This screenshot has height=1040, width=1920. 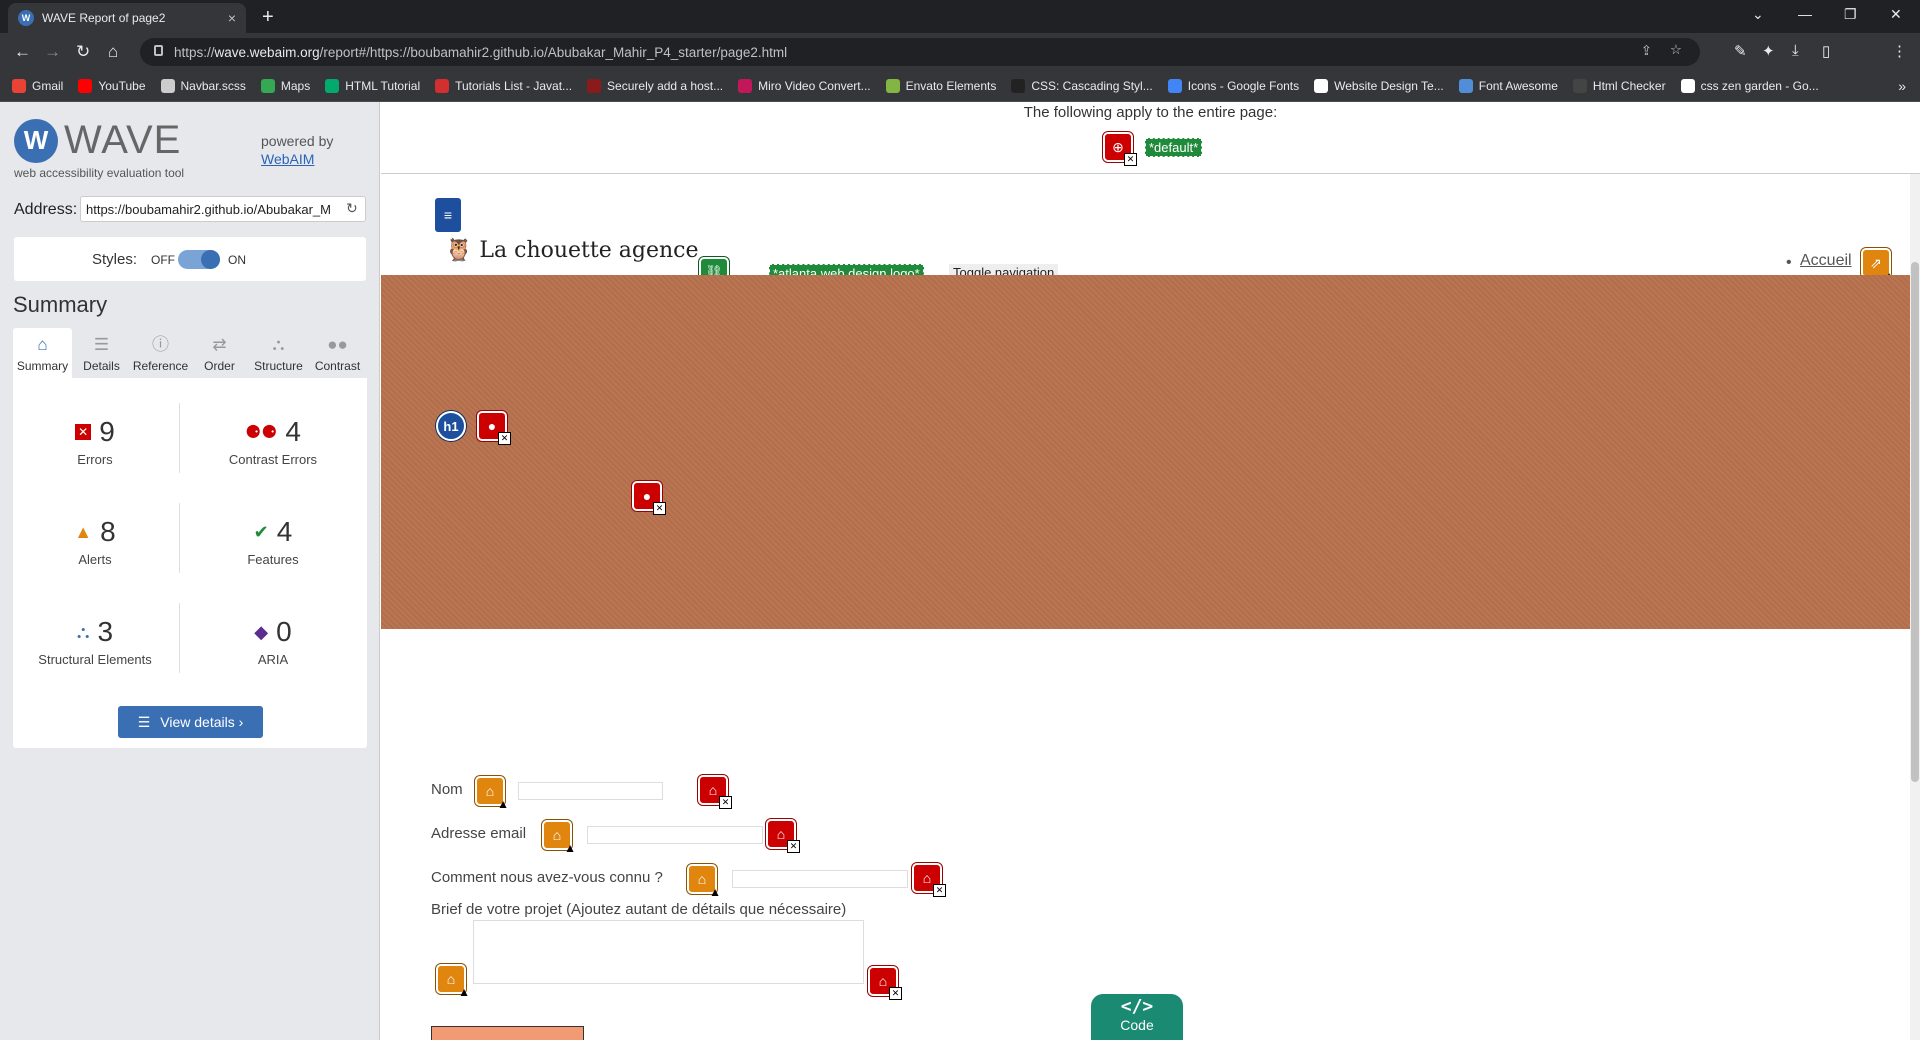 I want to click on site-logo: 🦉 La chouette agence, so click(x=571, y=250).